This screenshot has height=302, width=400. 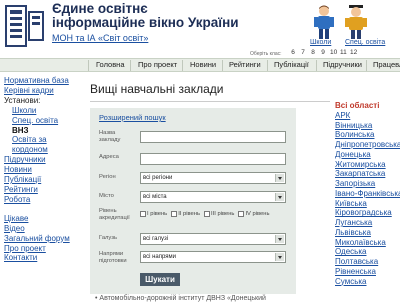 What do you see at coordinates (367, 204) in the screenshot?
I see `region-item: Київська` at bounding box center [367, 204].